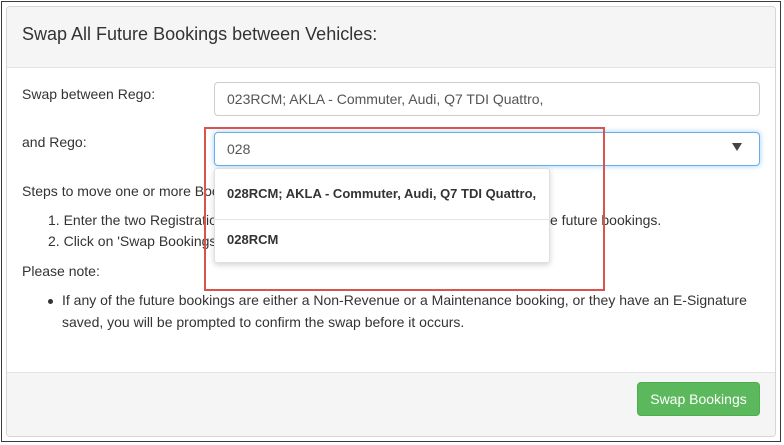  I want to click on step-1-number: 1., so click(54, 220).